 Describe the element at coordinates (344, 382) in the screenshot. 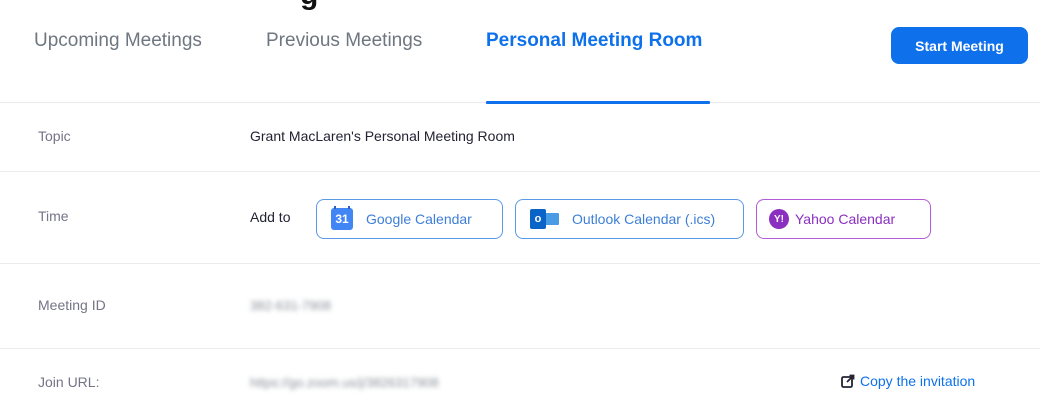

I see `join-url-value: https://go.zoom.us/j/3826317908` at that location.